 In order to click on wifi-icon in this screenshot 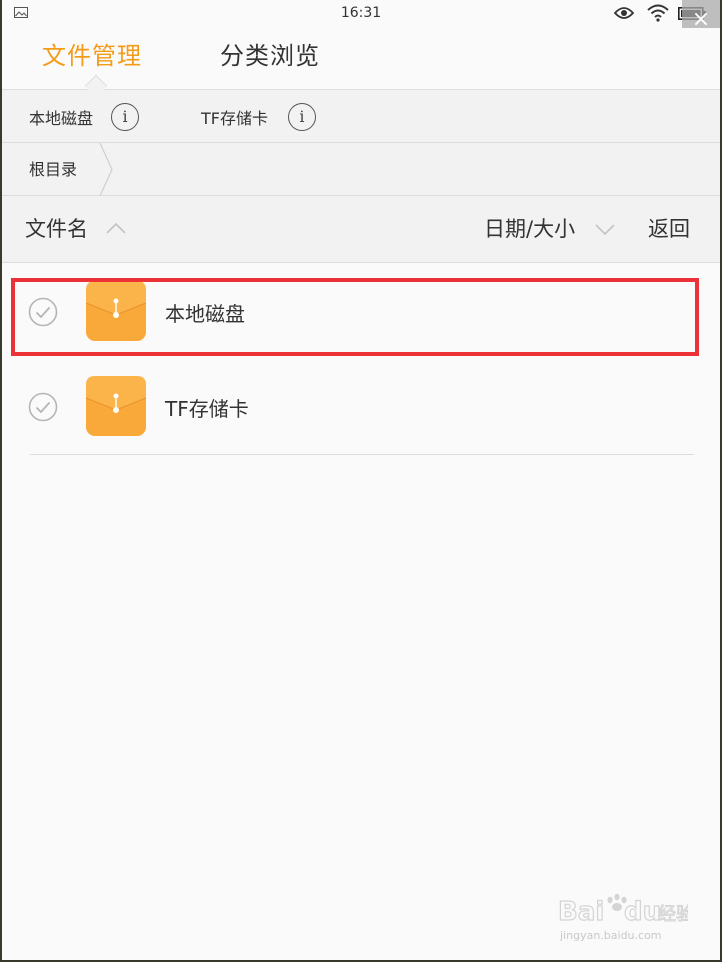, I will do `click(658, 13)`.